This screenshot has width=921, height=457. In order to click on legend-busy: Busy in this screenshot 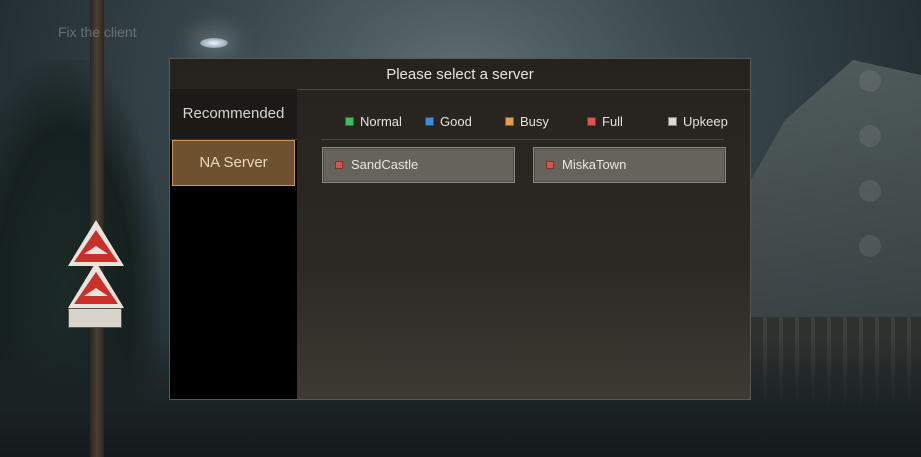, I will do `click(527, 122)`.